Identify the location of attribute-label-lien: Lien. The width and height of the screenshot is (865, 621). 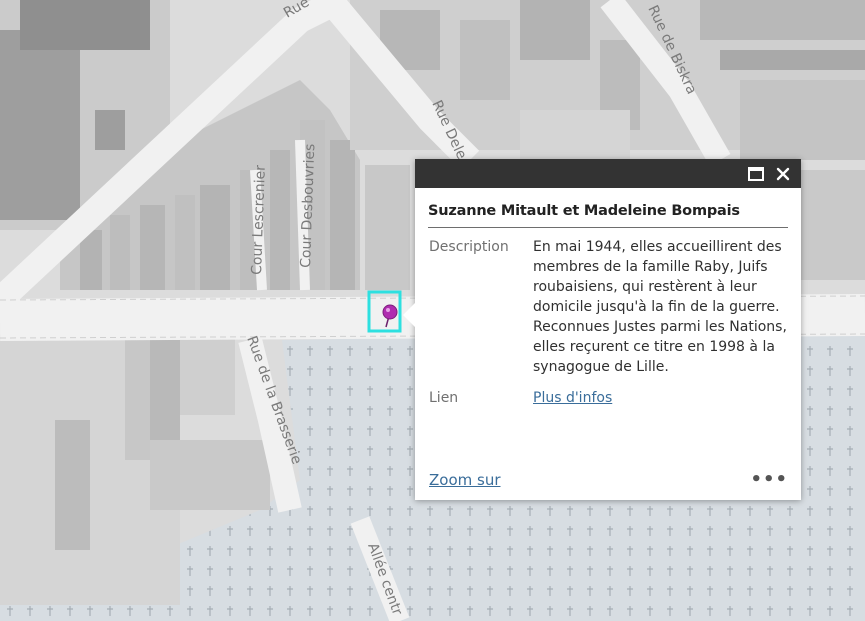
(444, 398).